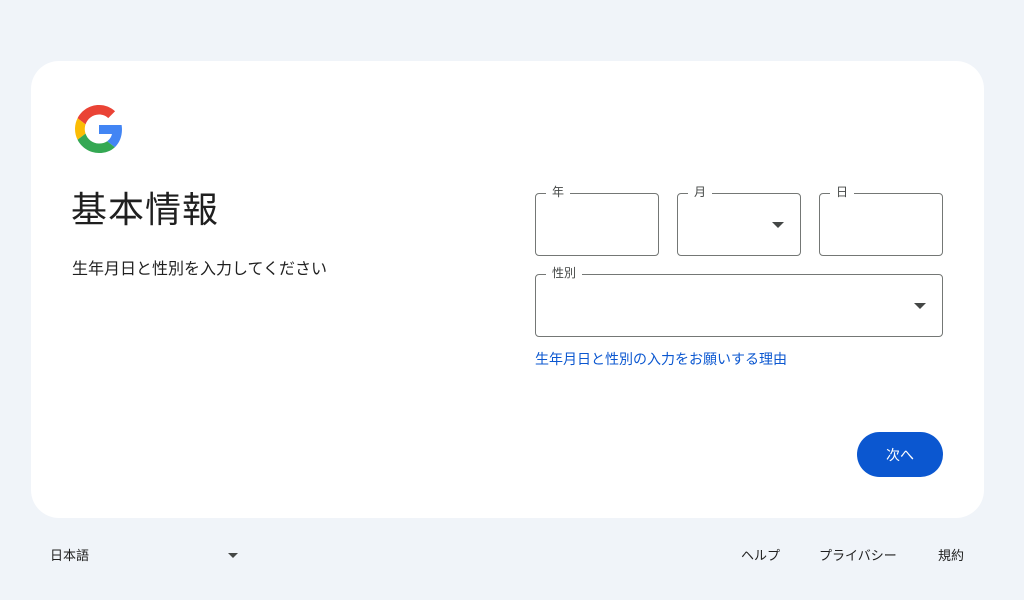 The width and height of the screenshot is (1024, 600). I want to click on language-select: 日本語, so click(145, 555).